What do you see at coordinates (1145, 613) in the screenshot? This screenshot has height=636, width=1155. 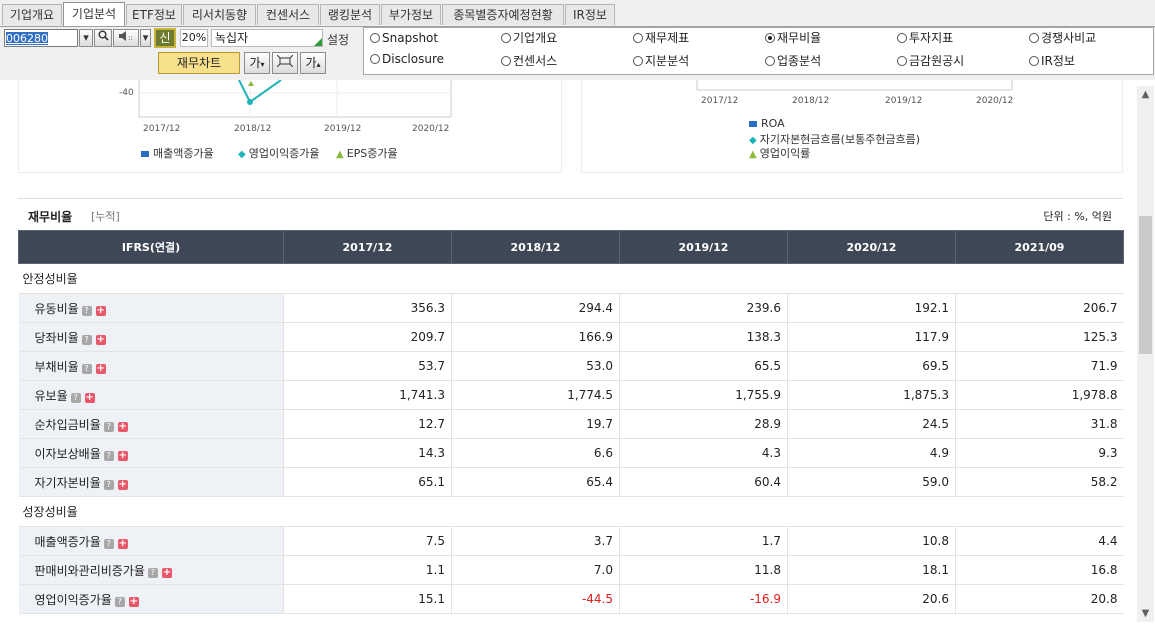 I see `scroll-down-icon: ▼` at bounding box center [1145, 613].